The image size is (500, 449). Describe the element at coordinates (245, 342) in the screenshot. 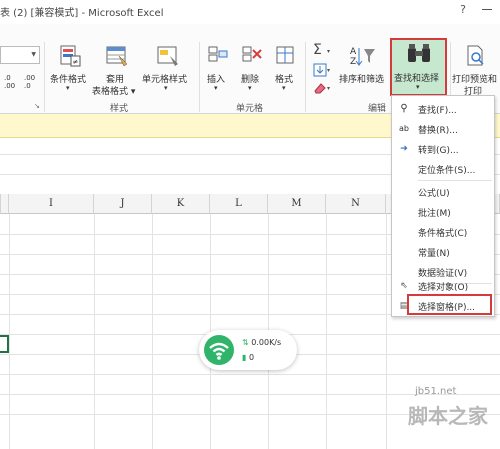

I see `updown-arrows-icon: ⇅` at that location.